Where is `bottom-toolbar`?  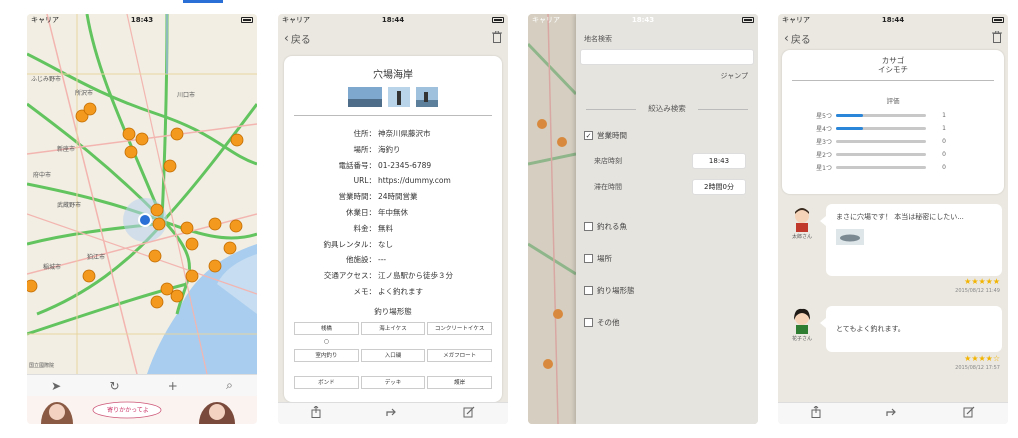 bottom-toolbar is located at coordinates (893, 413).